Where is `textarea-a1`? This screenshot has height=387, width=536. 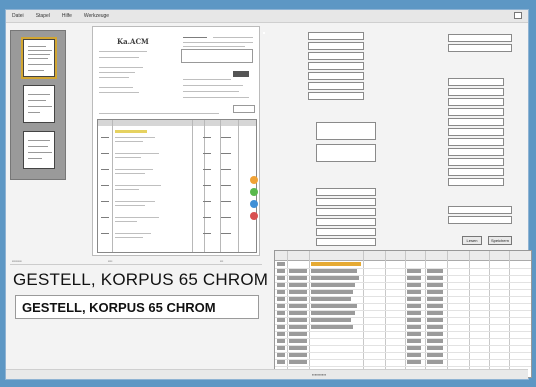 textarea-a1 is located at coordinates (346, 131).